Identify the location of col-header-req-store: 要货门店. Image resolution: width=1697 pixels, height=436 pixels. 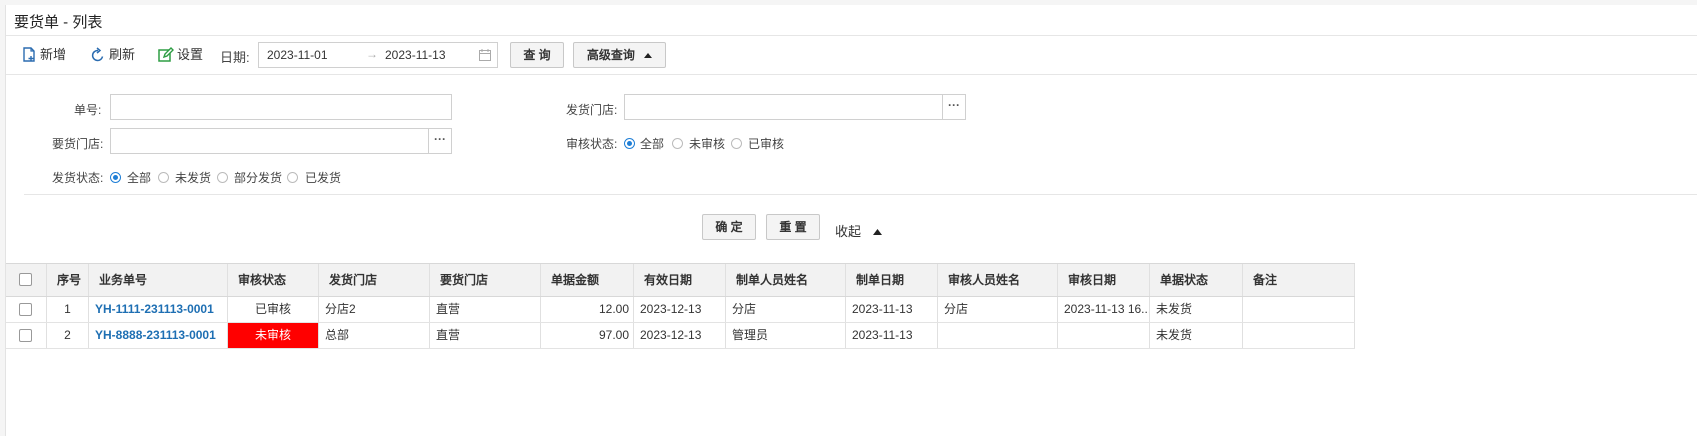
(485, 280).